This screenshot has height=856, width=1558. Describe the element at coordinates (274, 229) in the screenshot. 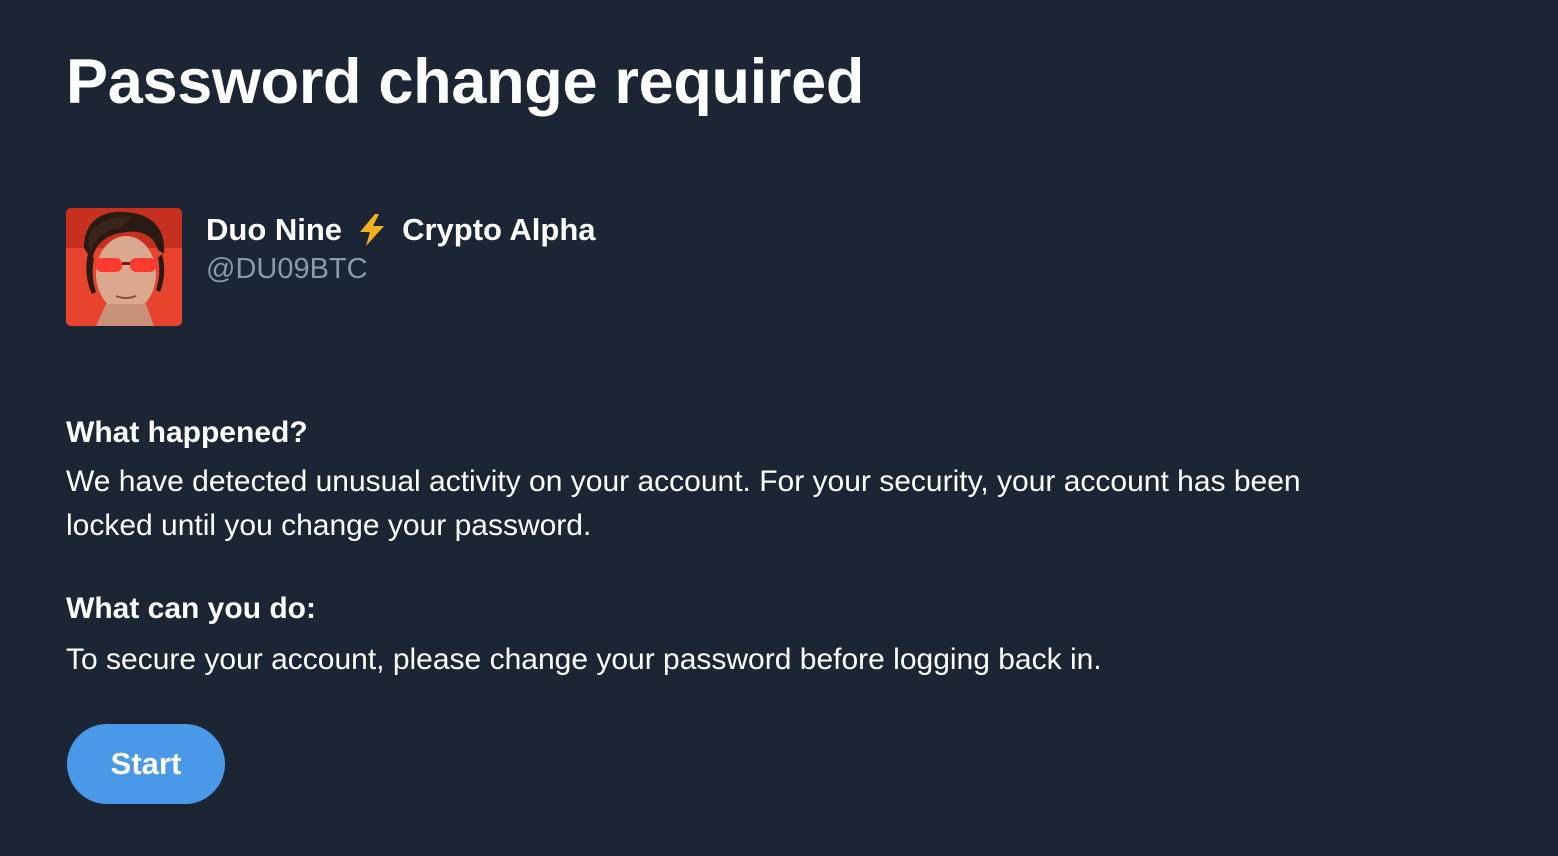

I see `display-name-part1: Duo Nine` at that location.